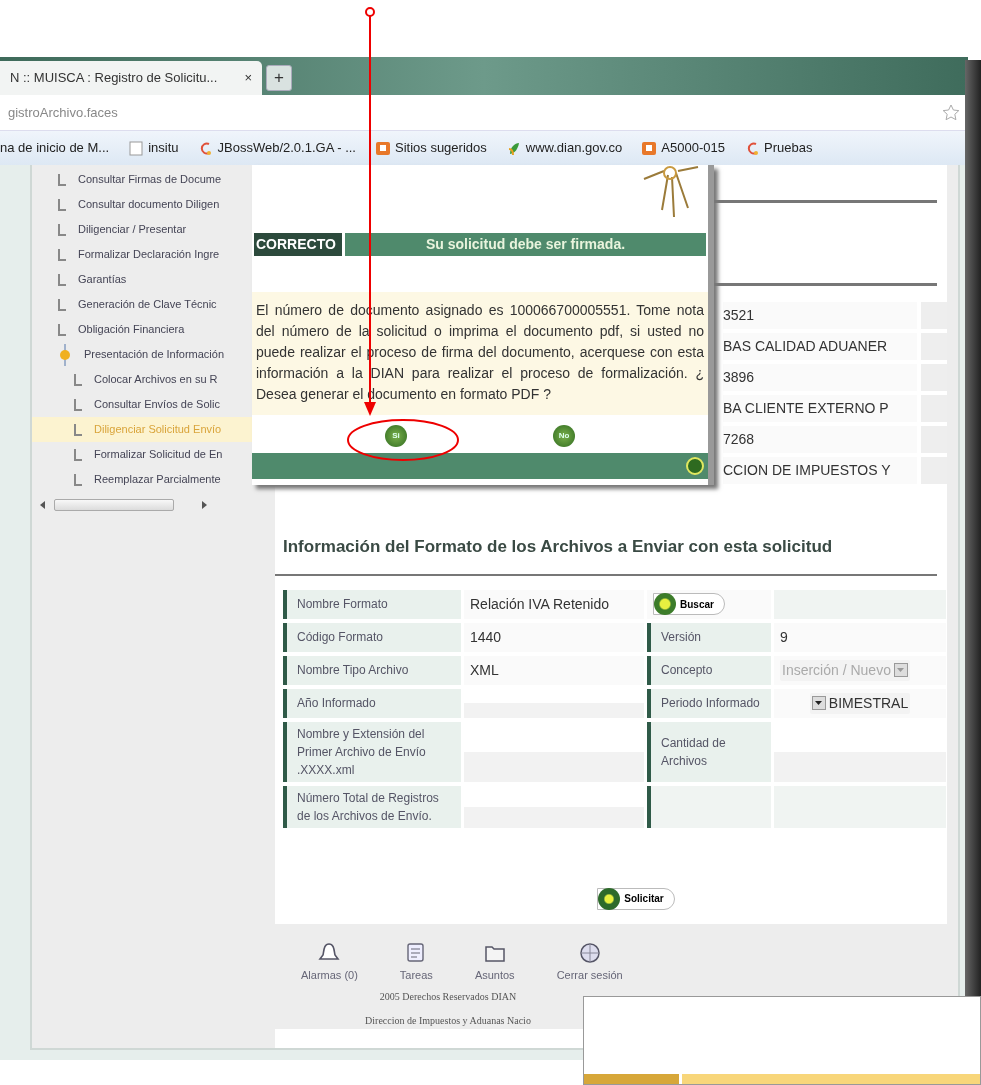  I want to click on field-value: XML, so click(554, 670).